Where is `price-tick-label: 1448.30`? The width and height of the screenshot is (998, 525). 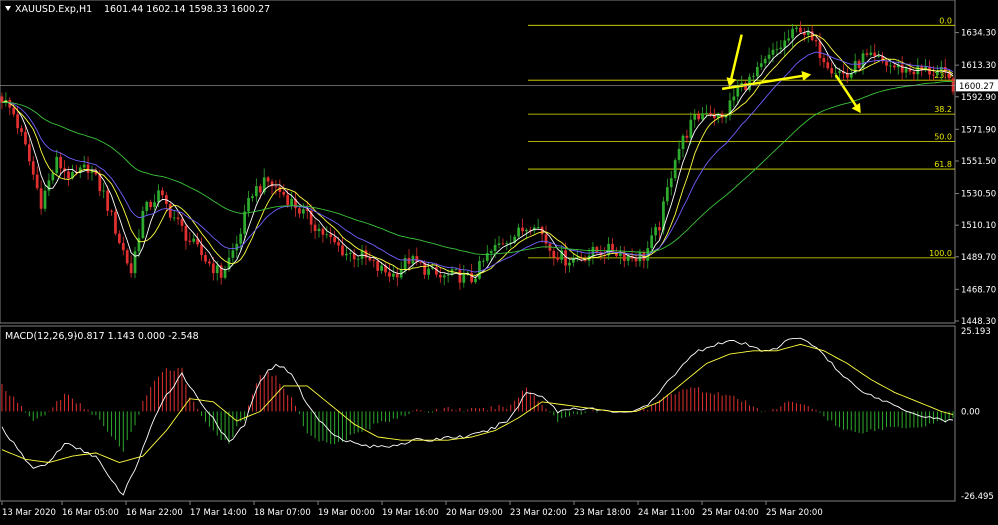
price-tick-label: 1448.30 is located at coordinates (978, 322).